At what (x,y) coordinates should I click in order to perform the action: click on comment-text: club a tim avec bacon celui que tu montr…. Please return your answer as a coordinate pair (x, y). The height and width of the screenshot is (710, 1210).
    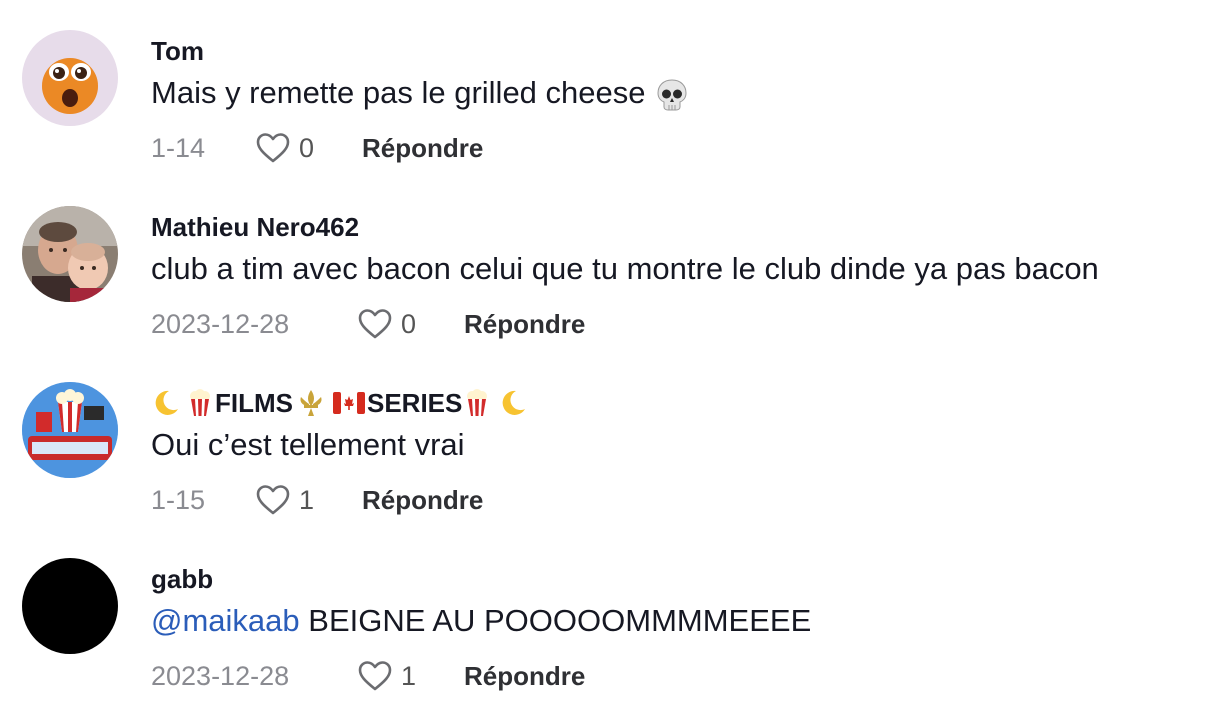
    Looking at the image, I should click on (625, 268).